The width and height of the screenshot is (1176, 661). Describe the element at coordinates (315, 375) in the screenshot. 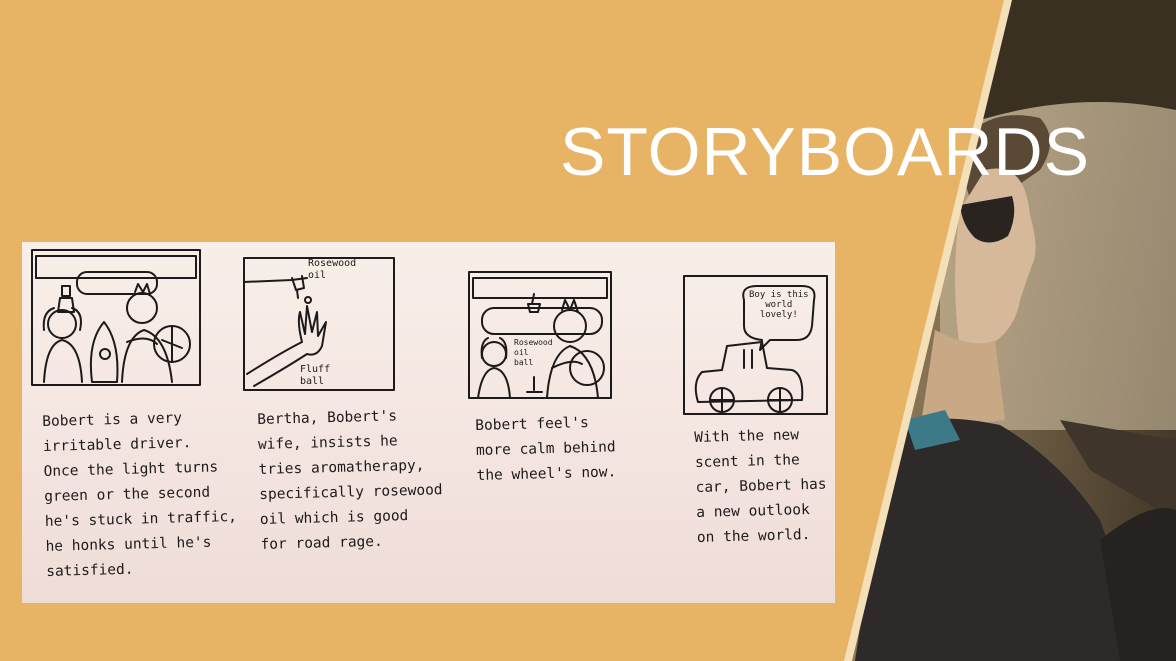

I see `panel-2-label-ball: Fluff ball` at that location.